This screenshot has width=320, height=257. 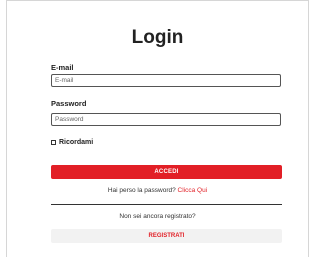 I want to click on login-button: ACCEDI, so click(x=166, y=172).